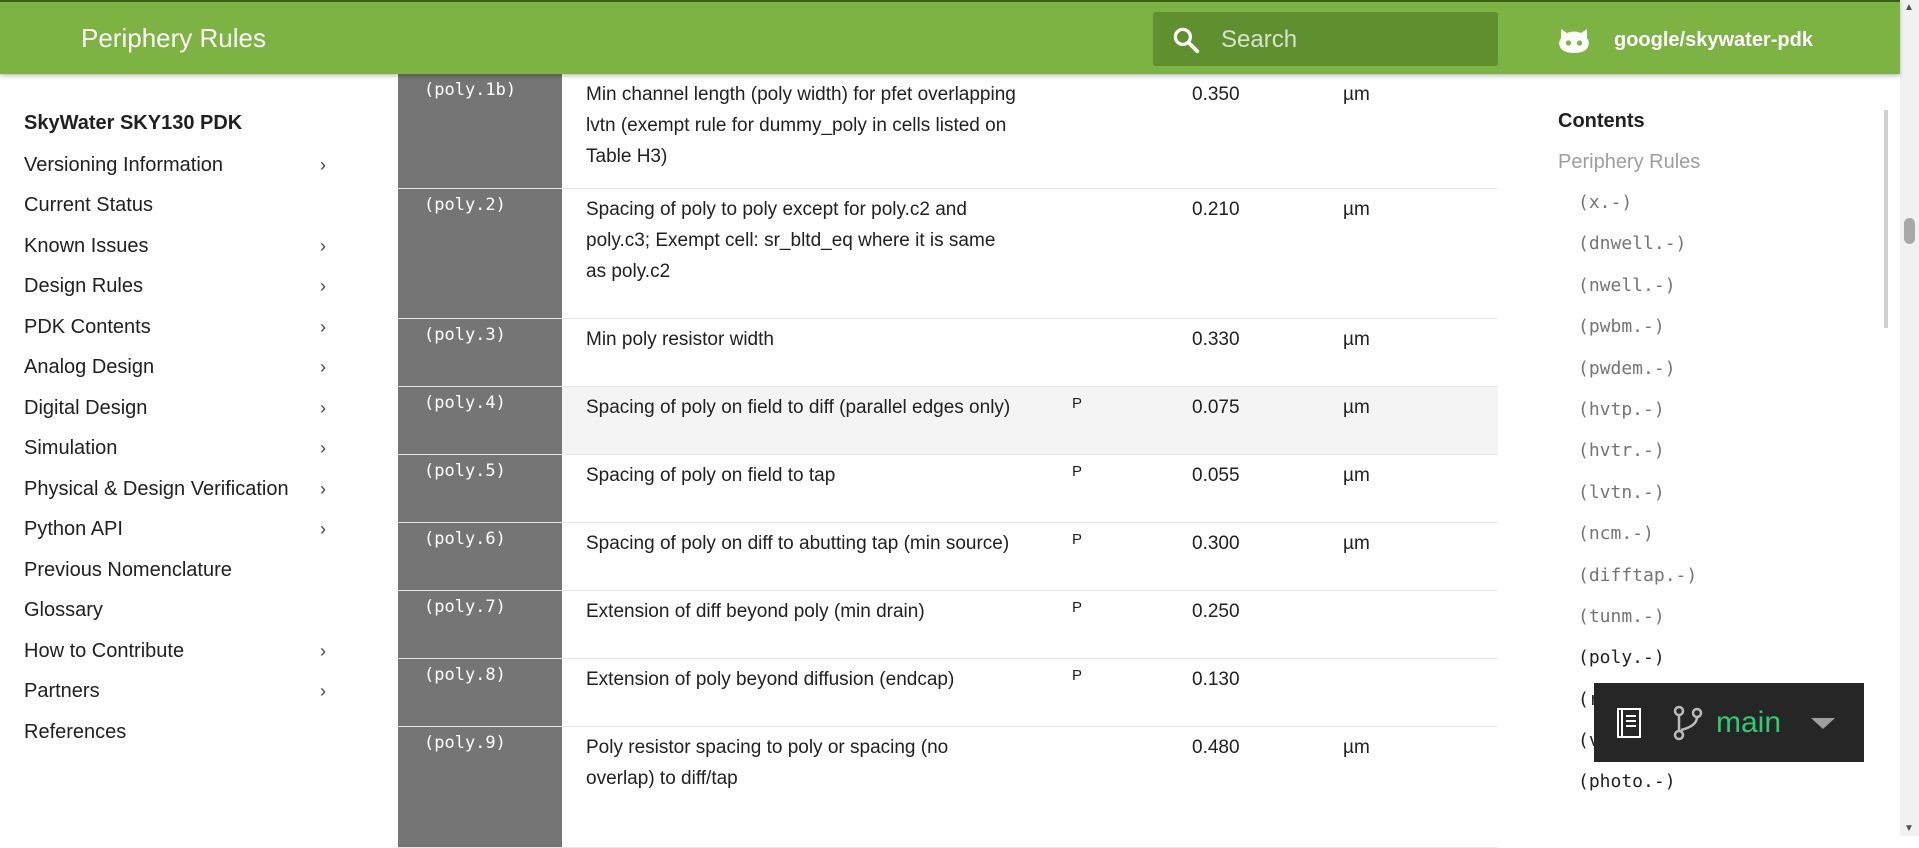  I want to click on rule-code: (poly.5), so click(480, 488).